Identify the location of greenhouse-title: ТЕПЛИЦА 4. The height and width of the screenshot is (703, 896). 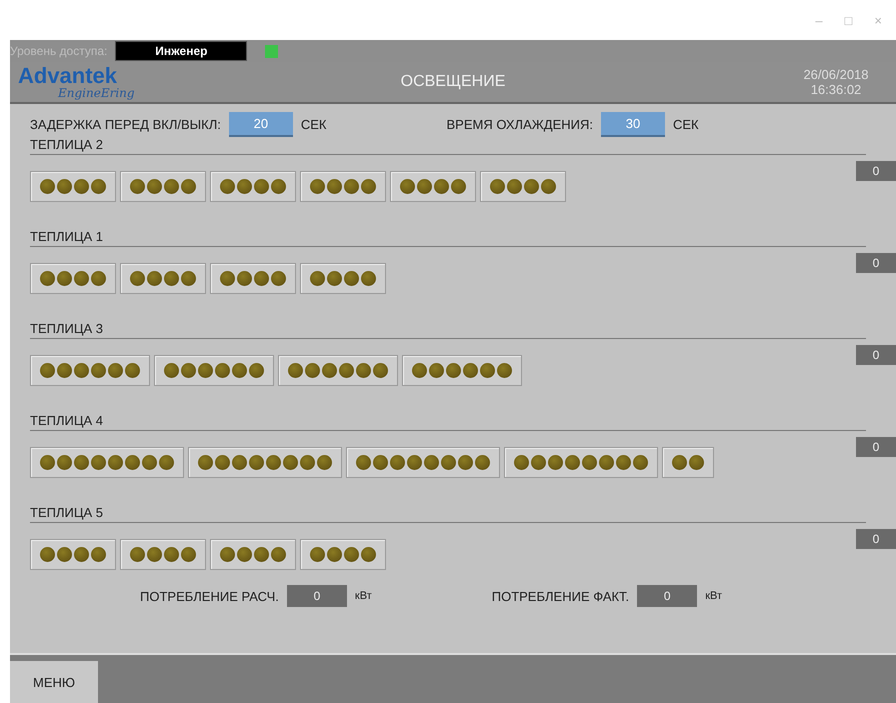
(448, 422).